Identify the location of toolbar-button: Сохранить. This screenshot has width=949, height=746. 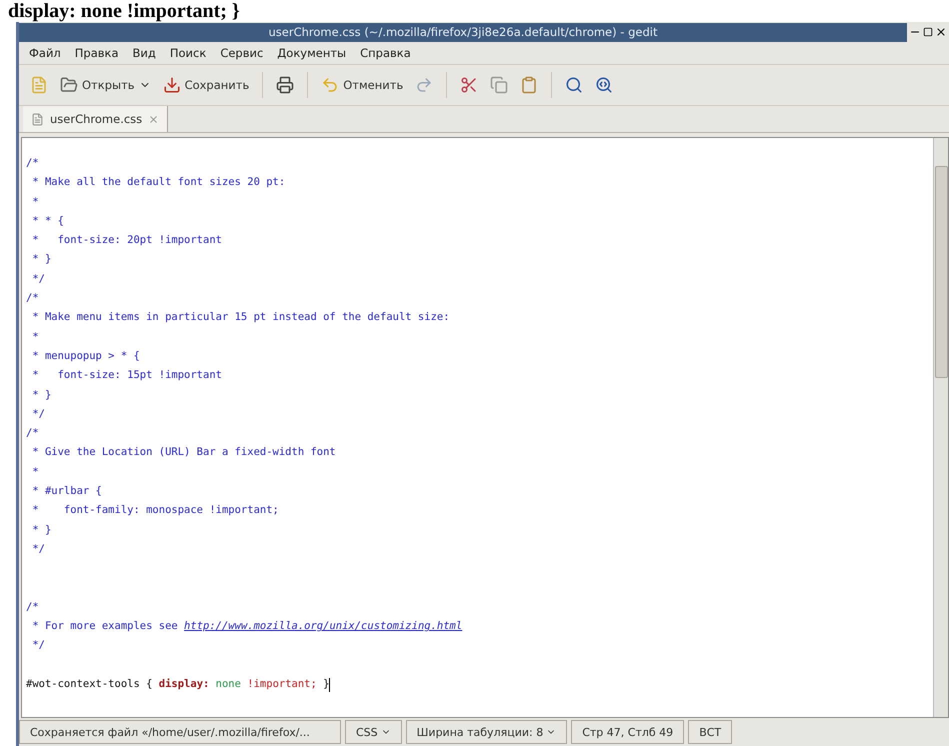
(206, 85).